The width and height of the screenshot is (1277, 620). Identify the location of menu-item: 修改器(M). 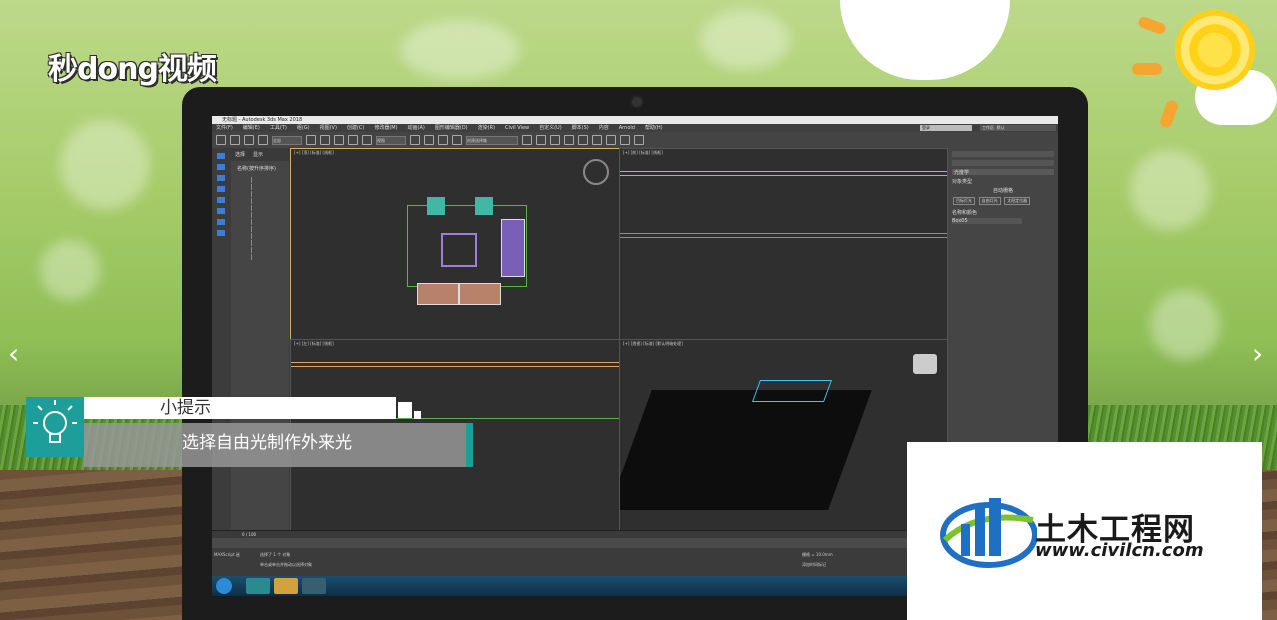
(385, 128).